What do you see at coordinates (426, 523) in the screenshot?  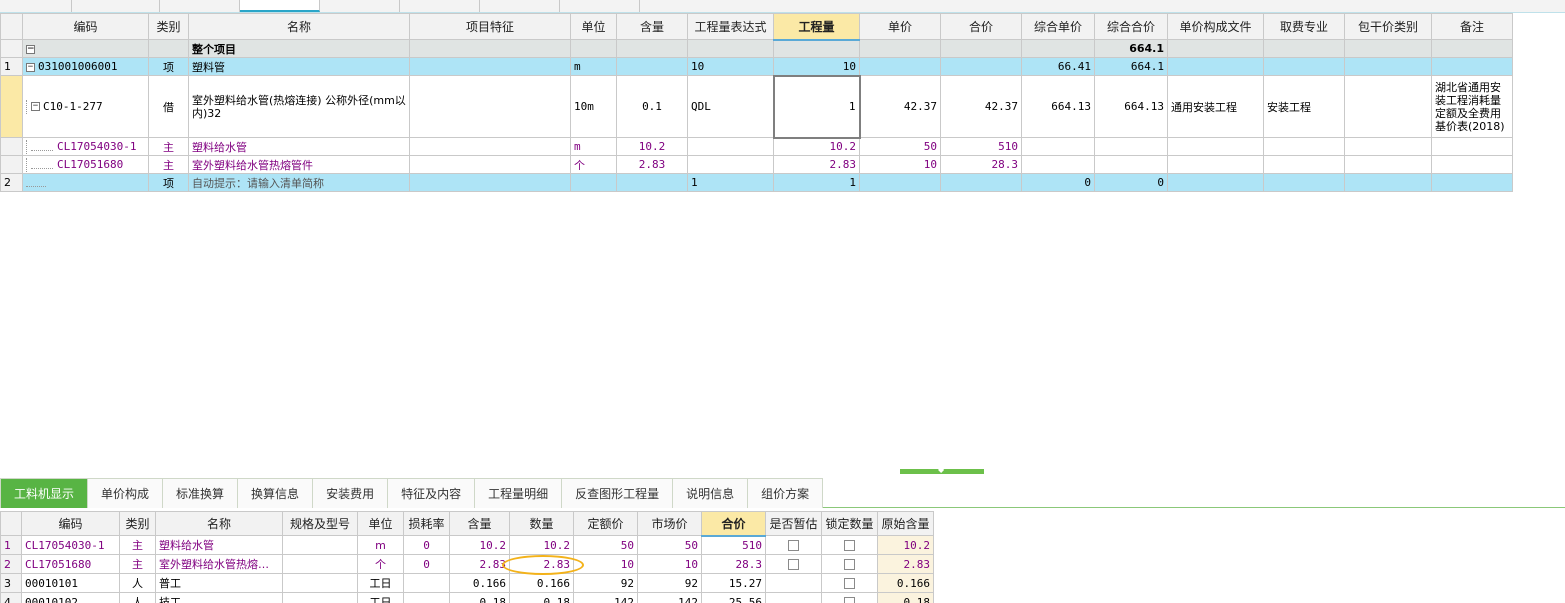 I see `header-loss-rate: 损耗率` at bounding box center [426, 523].